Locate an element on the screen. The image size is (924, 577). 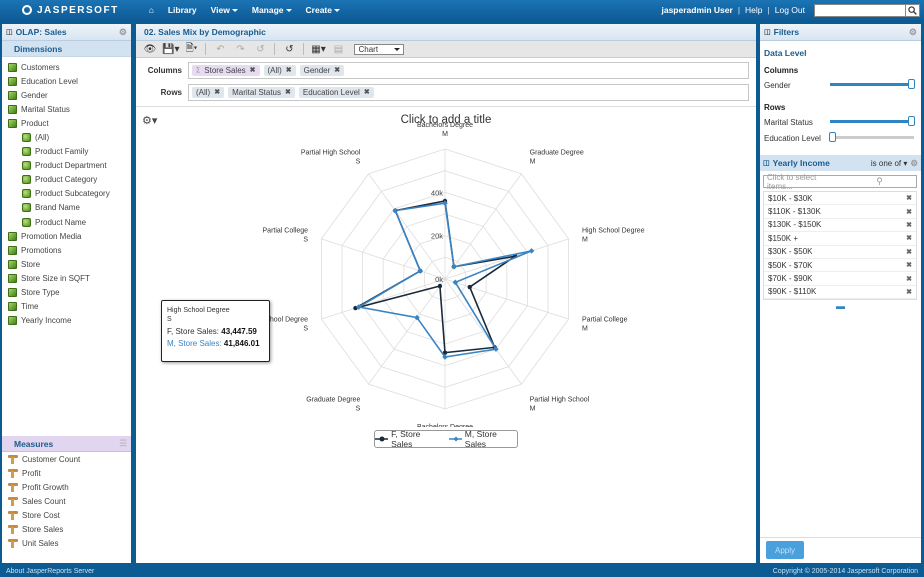
search-button is located at coordinates (913, 10).